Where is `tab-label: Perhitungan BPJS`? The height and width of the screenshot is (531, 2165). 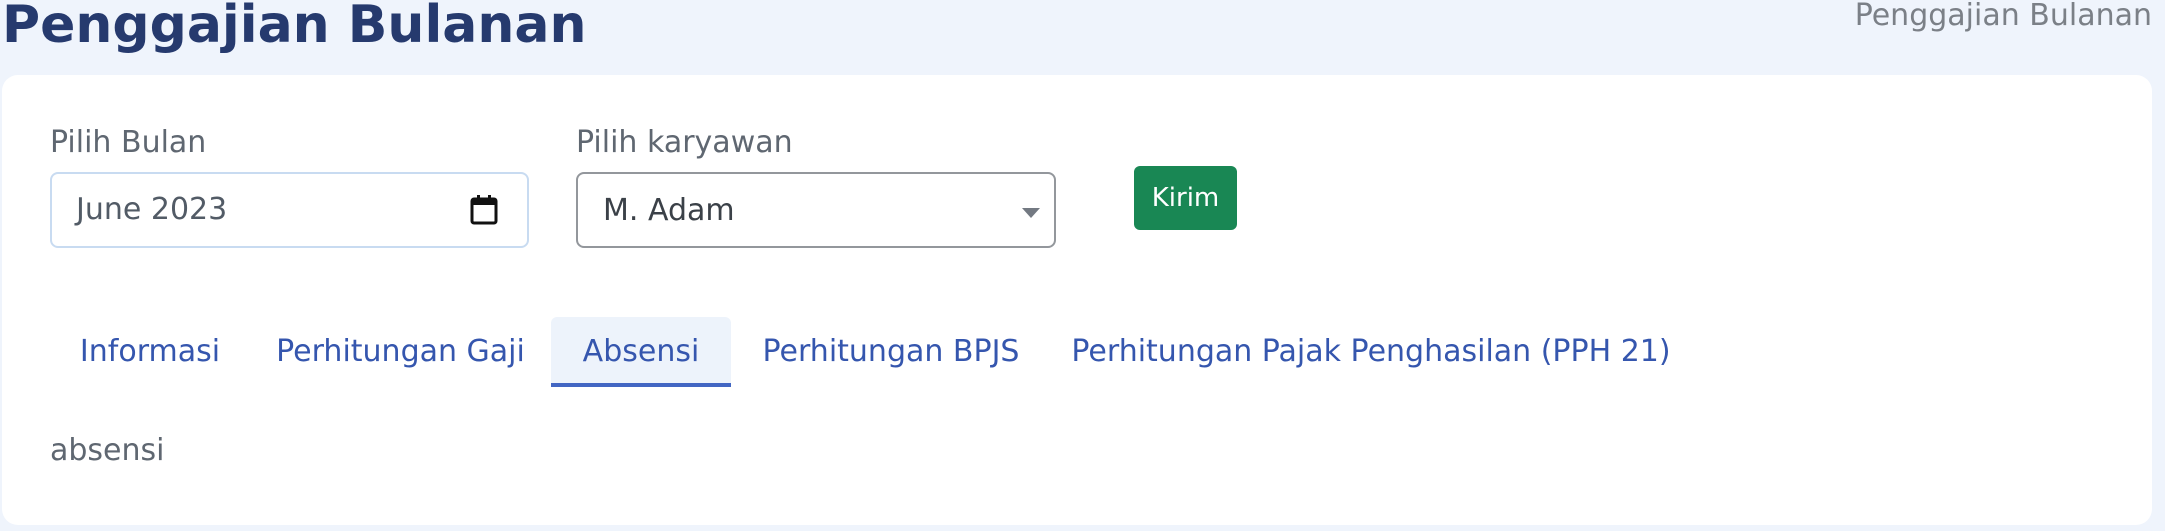
tab-label: Perhitungan BPJS is located at coordinates (891, 351).